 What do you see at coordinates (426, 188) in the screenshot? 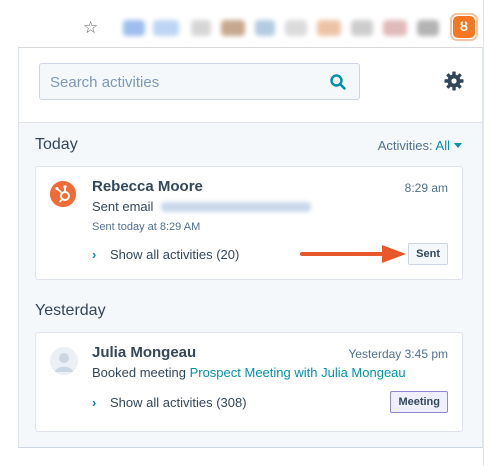
I see `activity-time: 8:29 am` at bounding box center [426, 188].